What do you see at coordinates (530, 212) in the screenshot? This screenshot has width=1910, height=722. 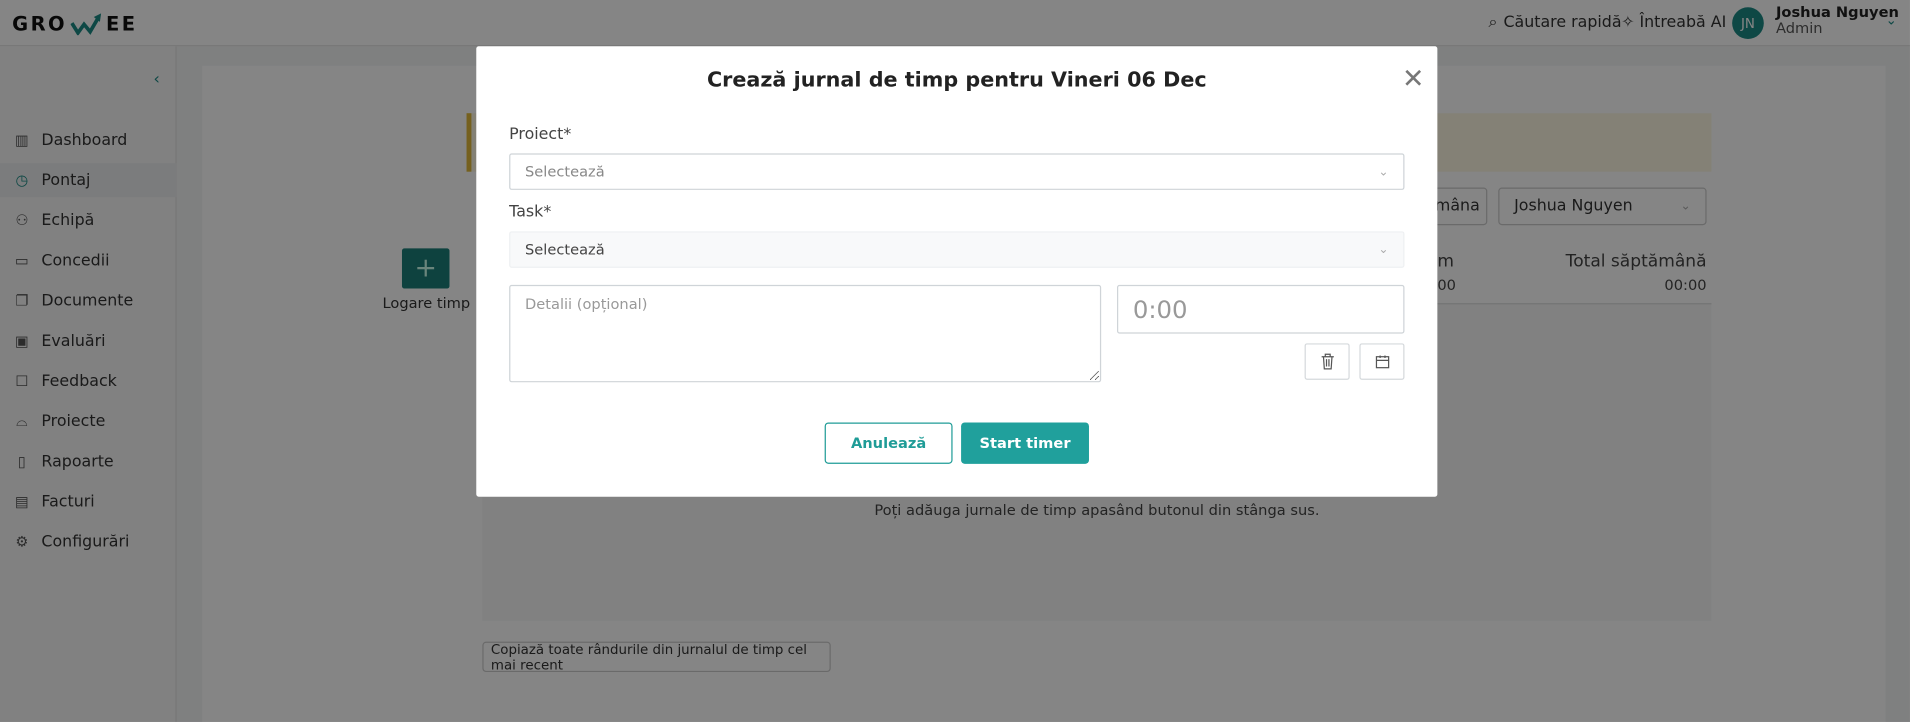 I see `task-label: Task*` at bounding box center [530, 212].